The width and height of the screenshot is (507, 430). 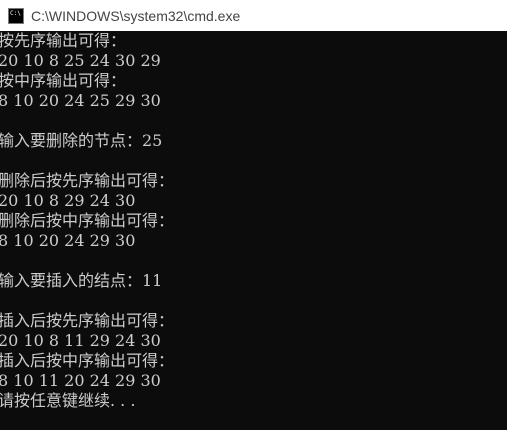 I want to click on console-line: 8 10 20 24 25 29 30, so click(x=80, y=100).